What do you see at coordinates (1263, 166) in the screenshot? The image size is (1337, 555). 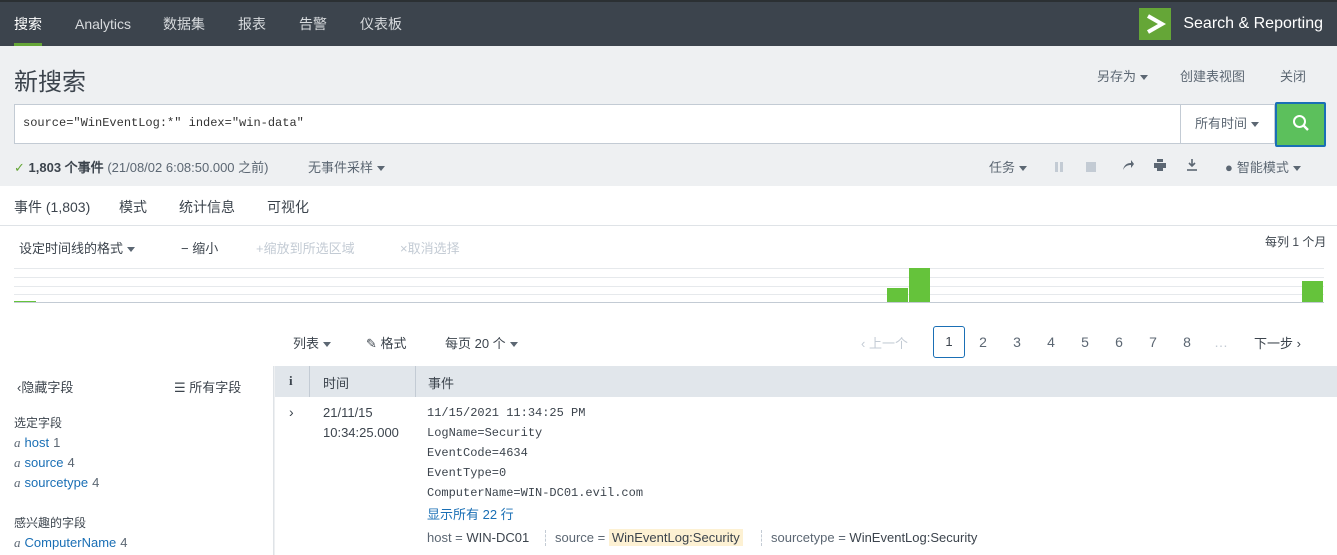 I see `search-mode-menu: ● 智能模式` at bounding box center [1263, 166].